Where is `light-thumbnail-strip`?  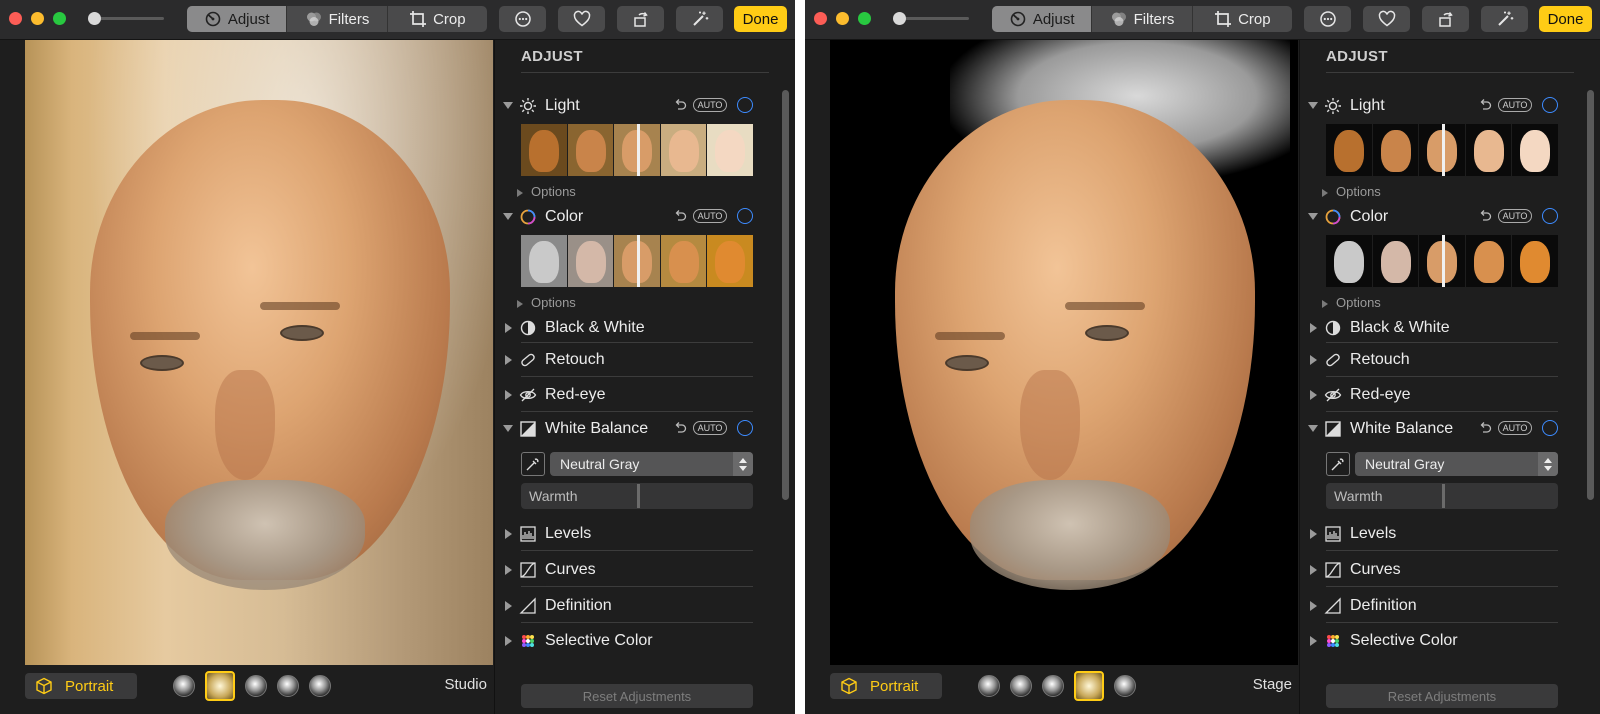
light-thumbnail-strip is located at coordinates (637, 150).